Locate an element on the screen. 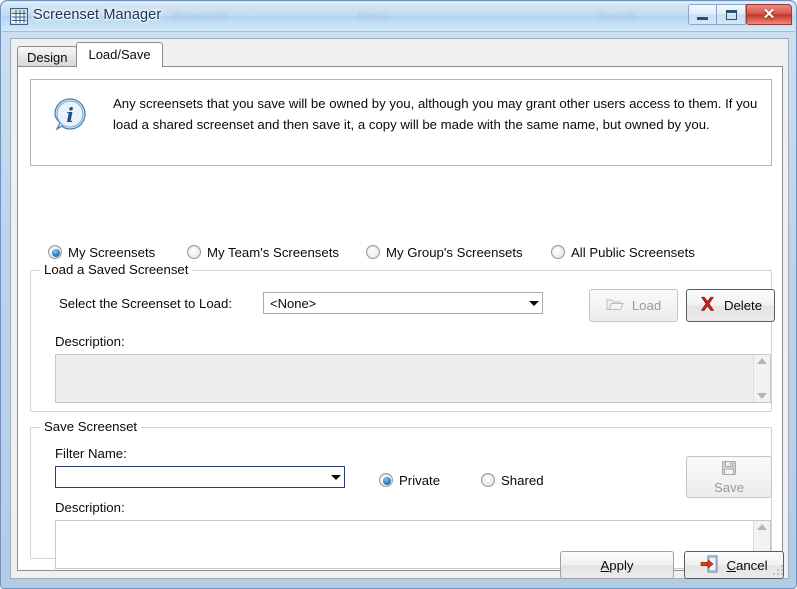 This screenshot has width=797, height=589. minimize-button is located at coordinates (702, 14).